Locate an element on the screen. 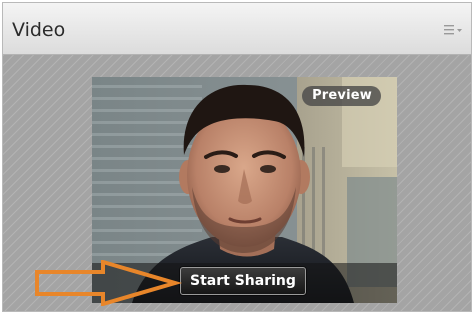  pod-options-menu-icon is located at coordinates (453, 29).